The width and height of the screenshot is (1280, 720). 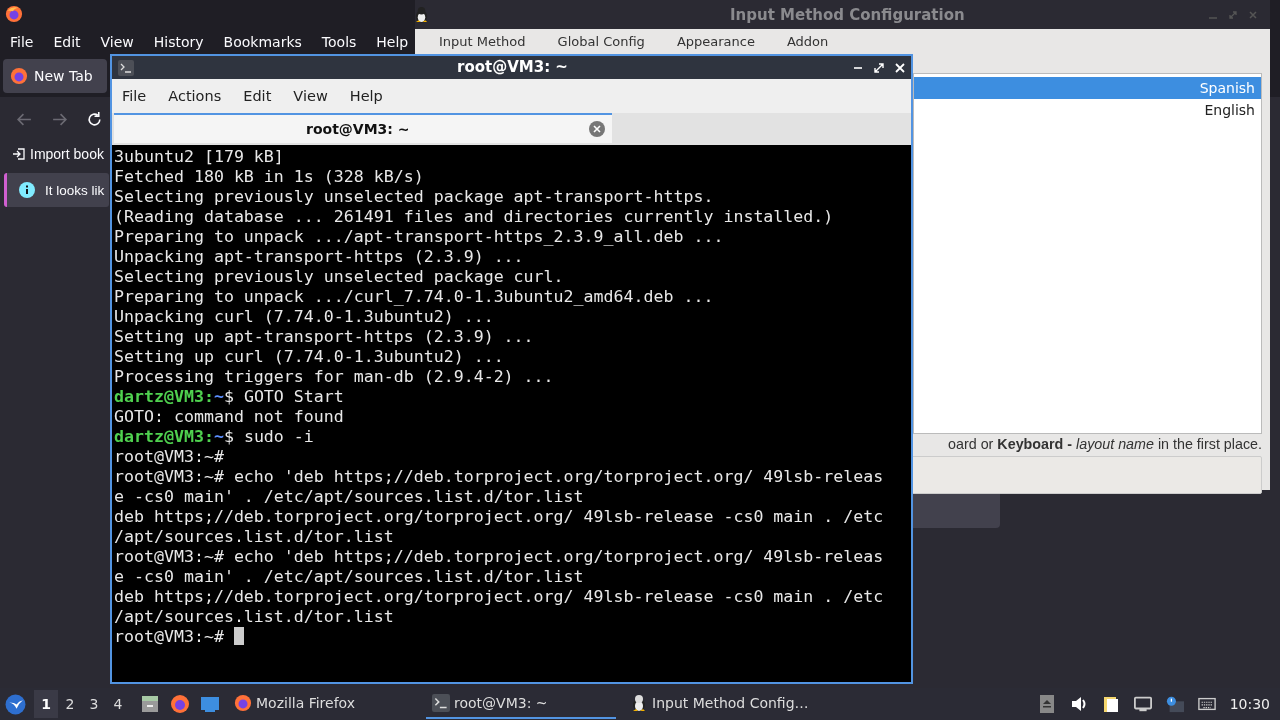 What do you see at coordinates (482, 44) in the screenshot?
I see `tab: Input Method` at bounding box center [482, 44].